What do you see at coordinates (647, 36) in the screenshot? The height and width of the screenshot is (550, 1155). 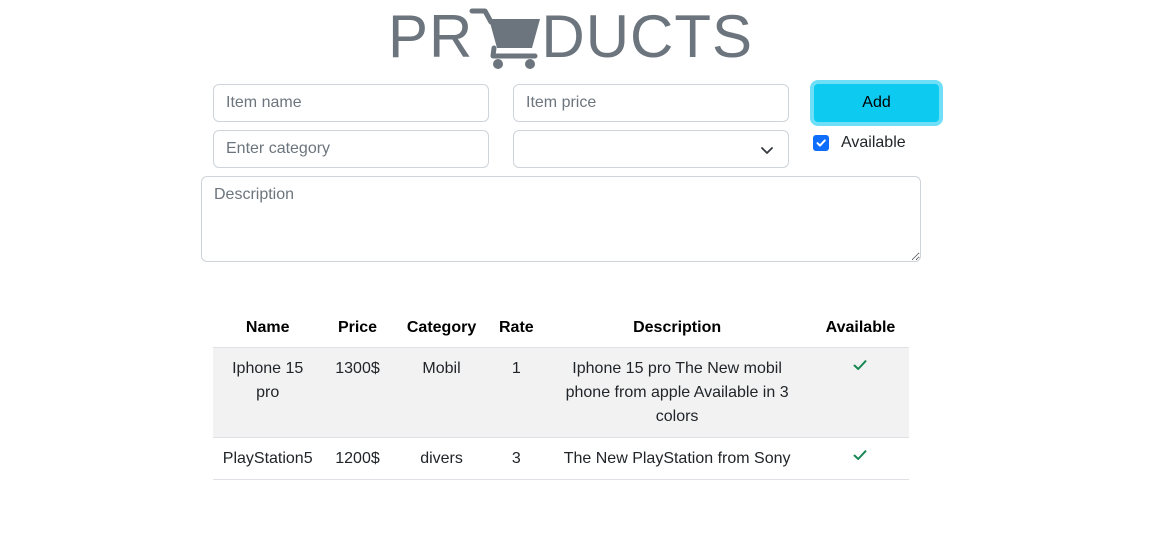 I see `title-right: DUCTS` at bounding box center [647, 36].